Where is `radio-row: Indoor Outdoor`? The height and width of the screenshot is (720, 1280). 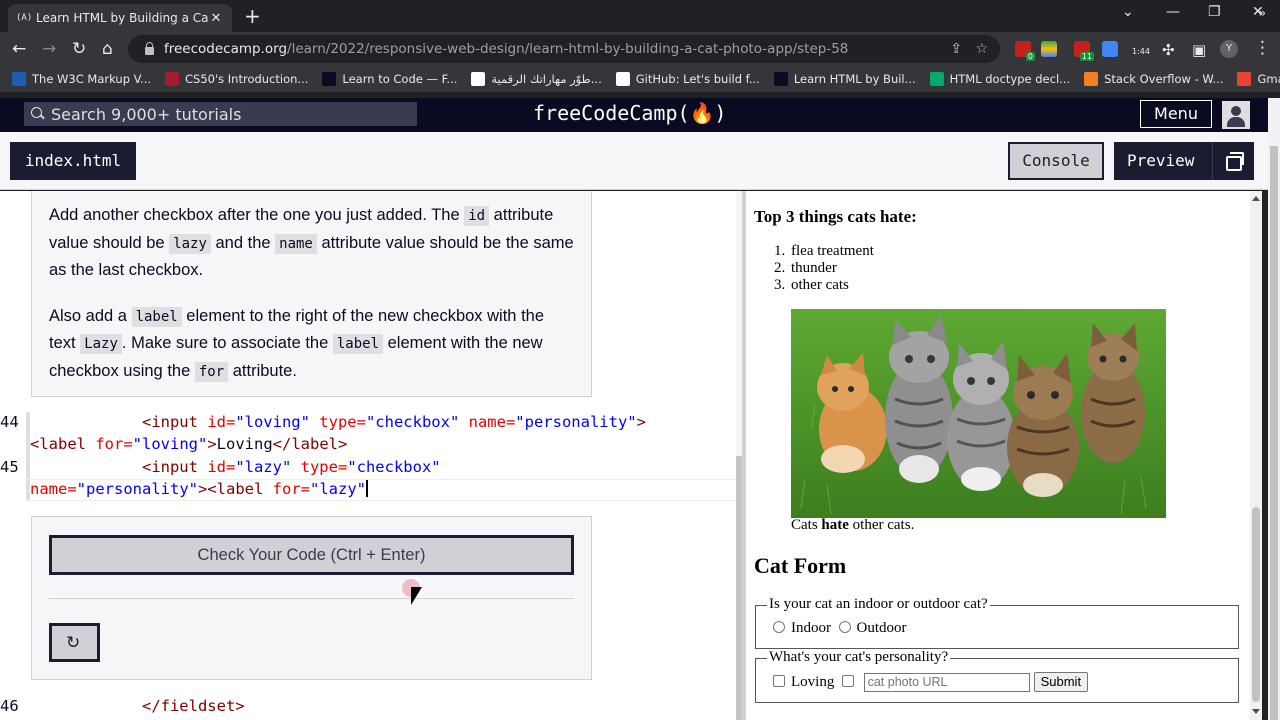 radio-row: Indoor Outdoor is located at coordinates (840, 628).